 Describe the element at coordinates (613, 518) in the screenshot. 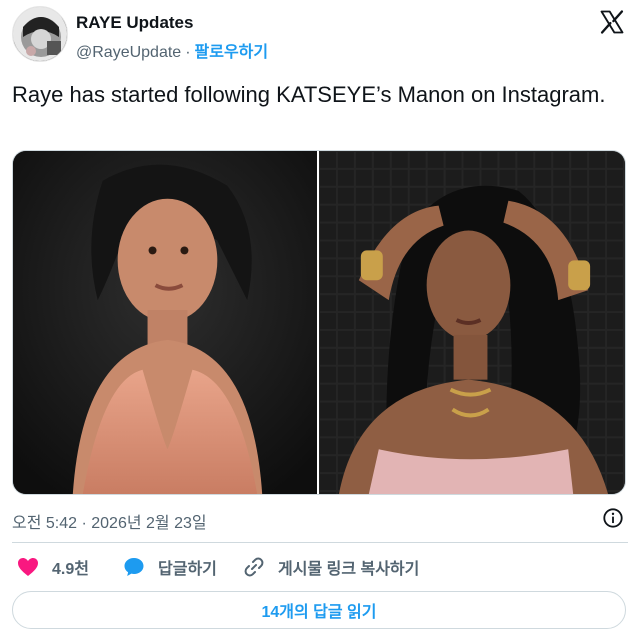

I see `info-icon` at that location.